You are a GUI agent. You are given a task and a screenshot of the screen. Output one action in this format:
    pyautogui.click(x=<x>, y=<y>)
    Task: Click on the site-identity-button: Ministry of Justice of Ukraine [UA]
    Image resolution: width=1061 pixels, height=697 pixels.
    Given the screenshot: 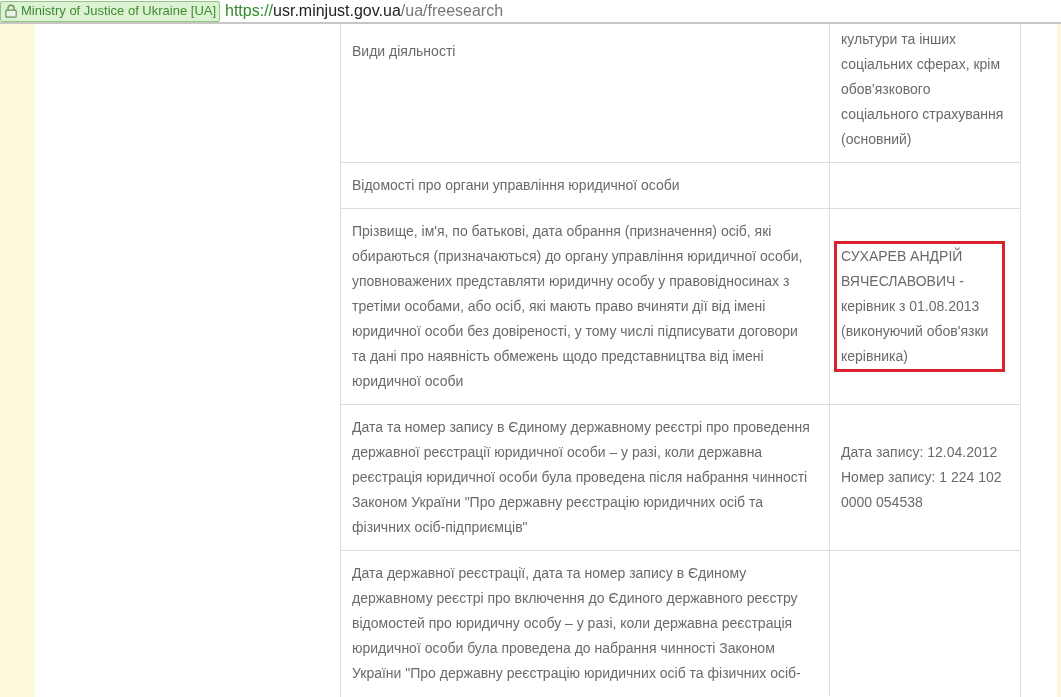 What is the action you would take?
    pyautogui.click(x=110, y=11)
    